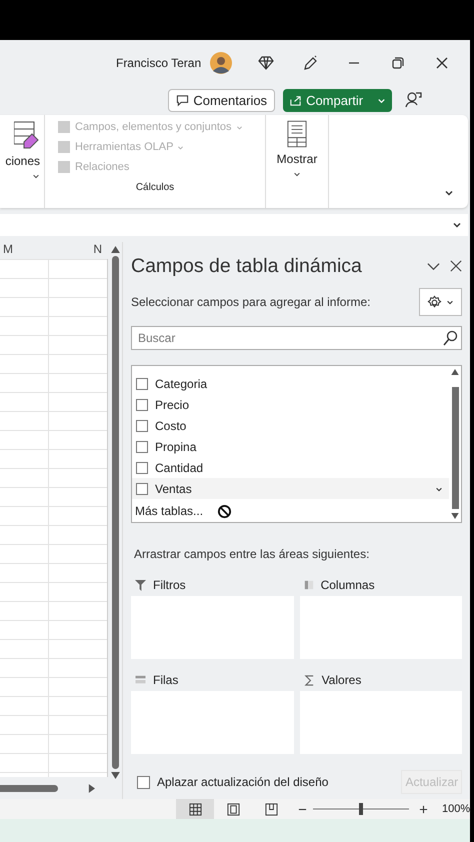 This screenshot has height=842, width=474. I want to click on areas-hint: Arrastrar campos entre las áreas siguientes:, so click(251, 554).